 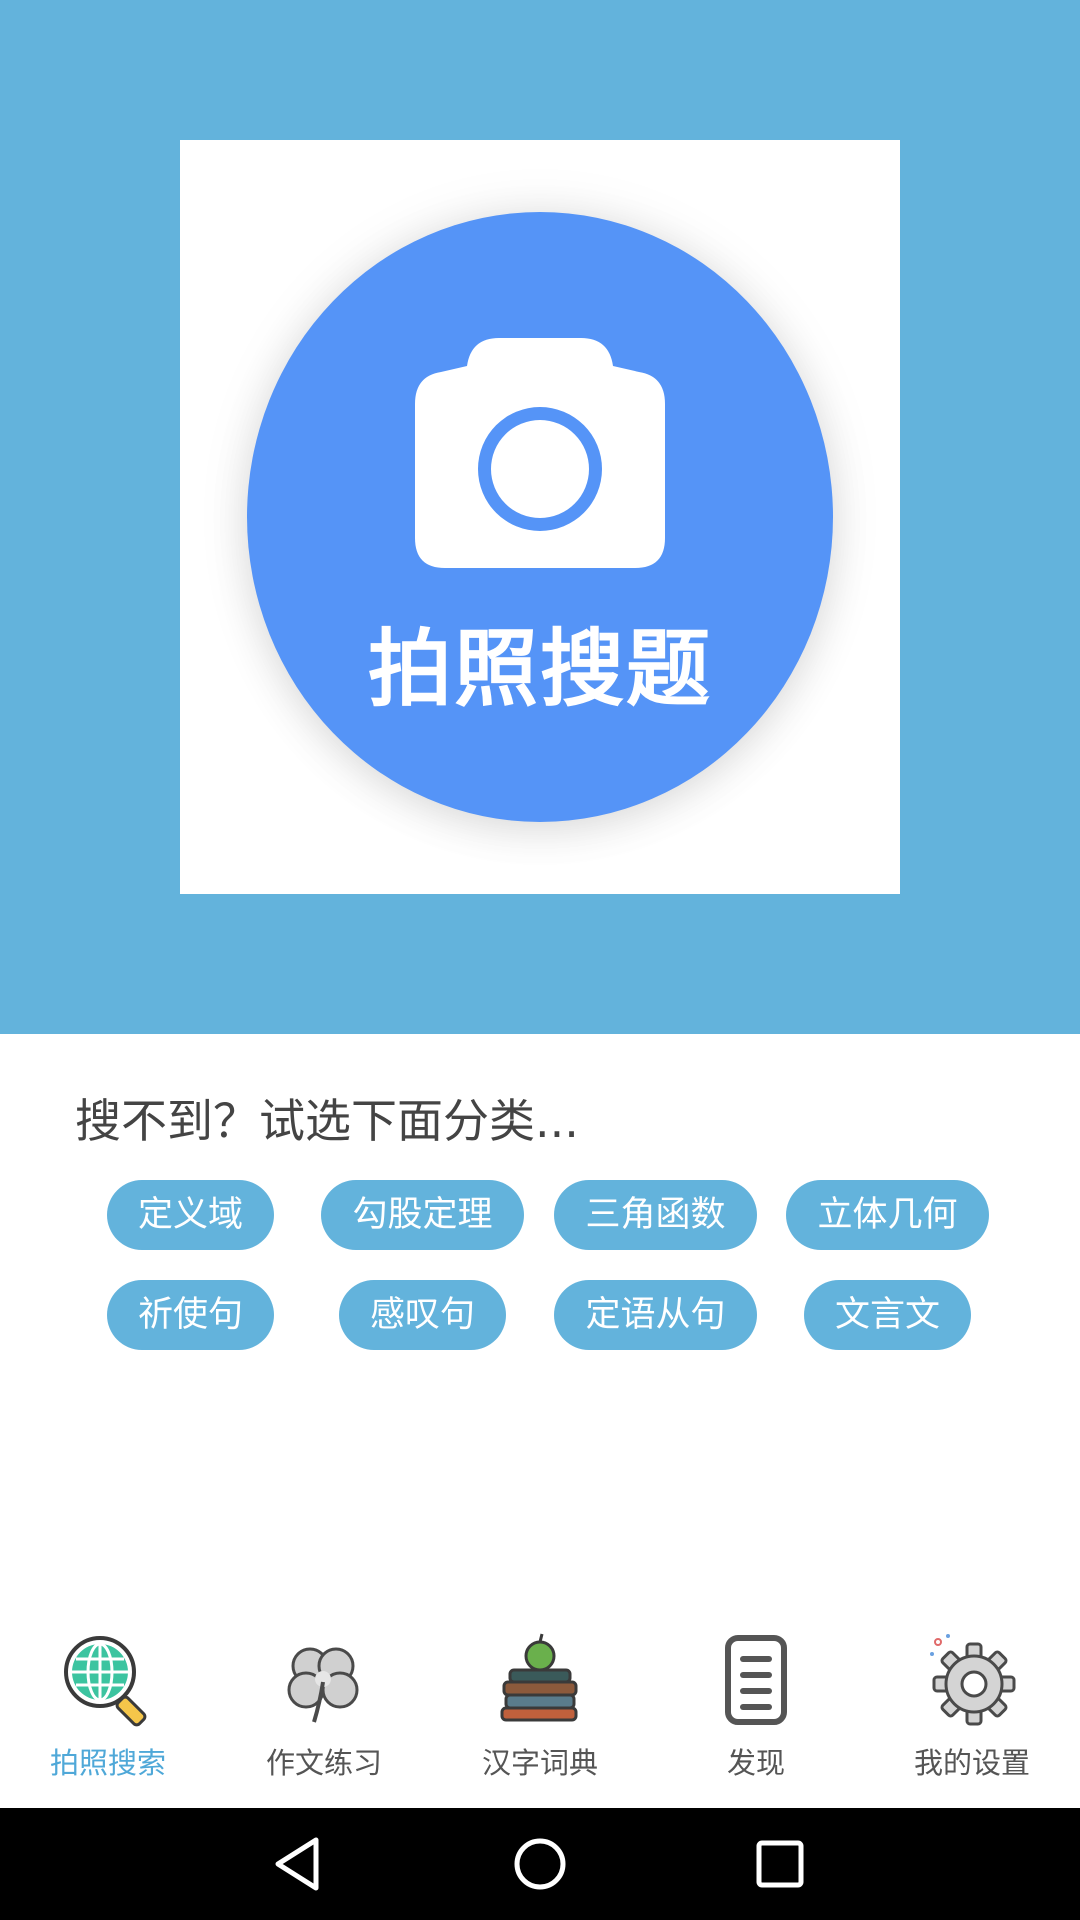 I want to click on recents-icon, so click(x=780, y=1864).